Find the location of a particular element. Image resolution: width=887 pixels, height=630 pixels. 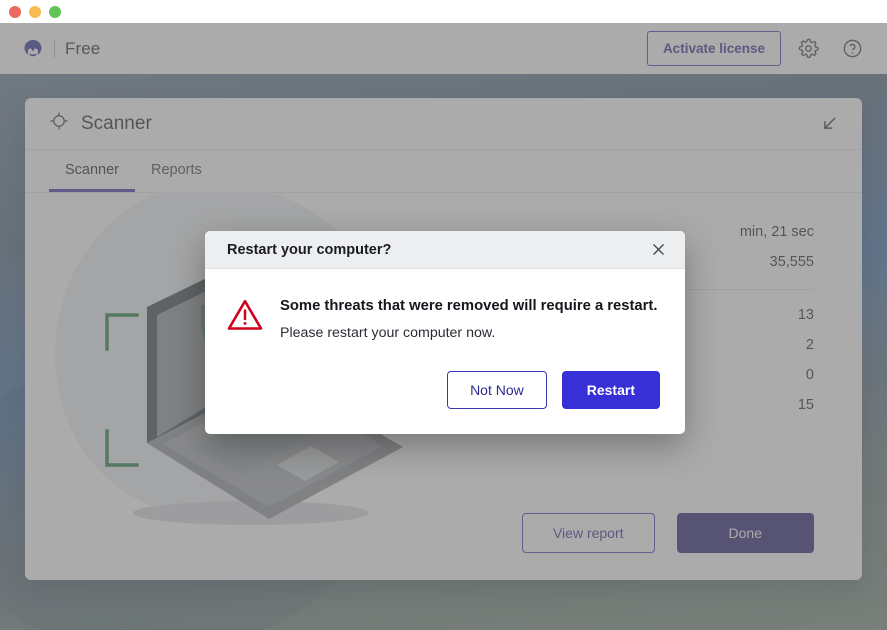

restart-button: Restart is located at coordinates (610, 390).